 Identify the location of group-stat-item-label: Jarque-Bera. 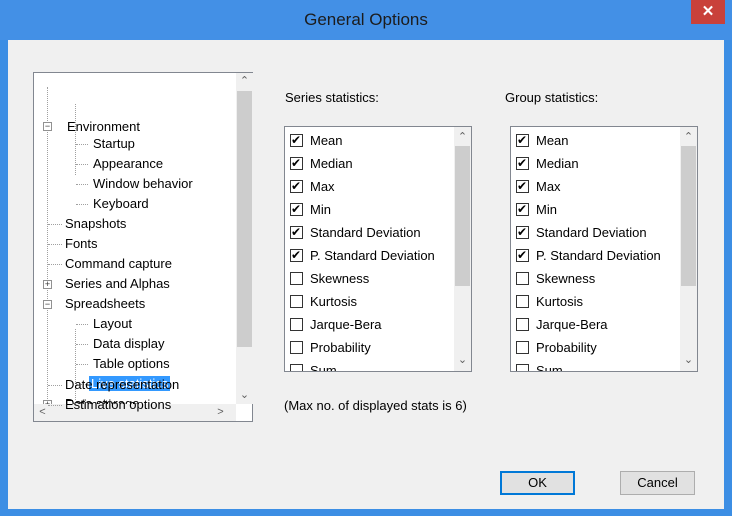
(572, 324).